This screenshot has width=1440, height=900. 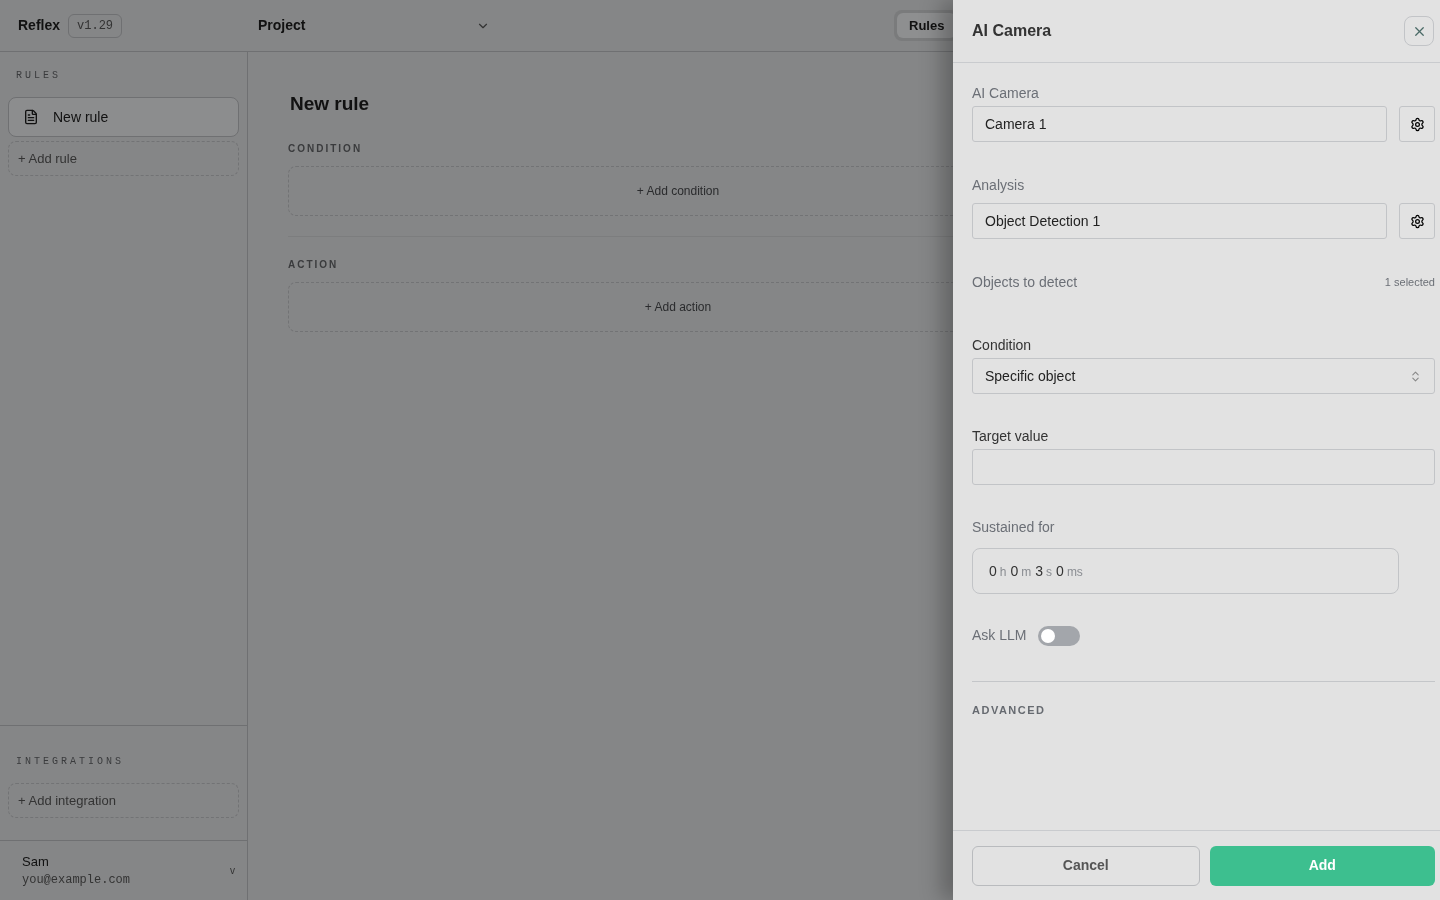 What do you see at coordinates (1415, 376) in the screenshot?
I see `up-down-icon` at bounding box center [1415, 376].